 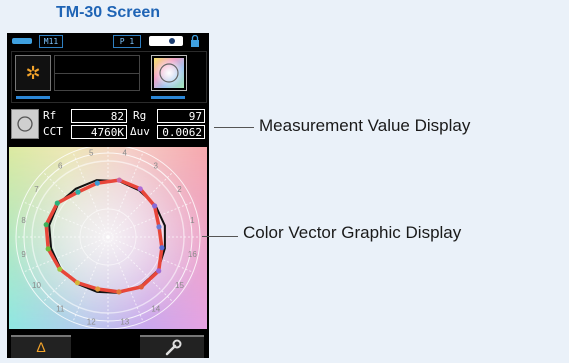 What do you see at coordinates (91, 153) in the screenshot?
I see `hue-bin-label: 5` at bounding box center [91, 153].